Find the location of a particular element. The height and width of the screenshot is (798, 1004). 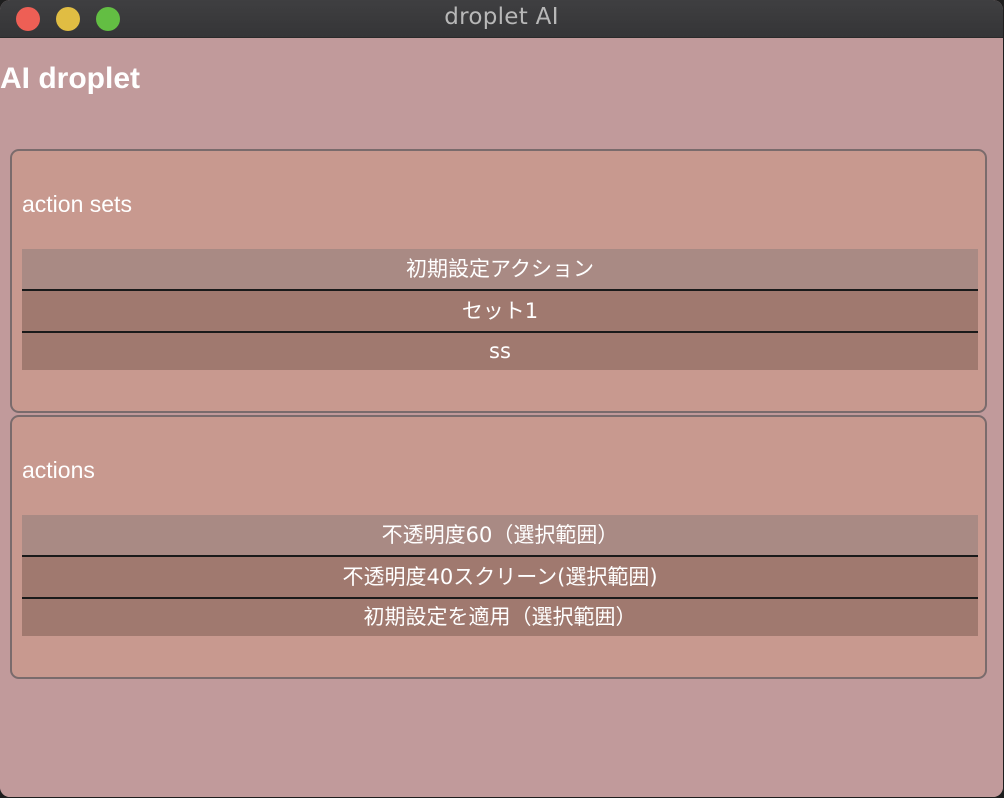

action-sets-list: 初期設定アクション セット1 ss is located at coordinates (500, 309).